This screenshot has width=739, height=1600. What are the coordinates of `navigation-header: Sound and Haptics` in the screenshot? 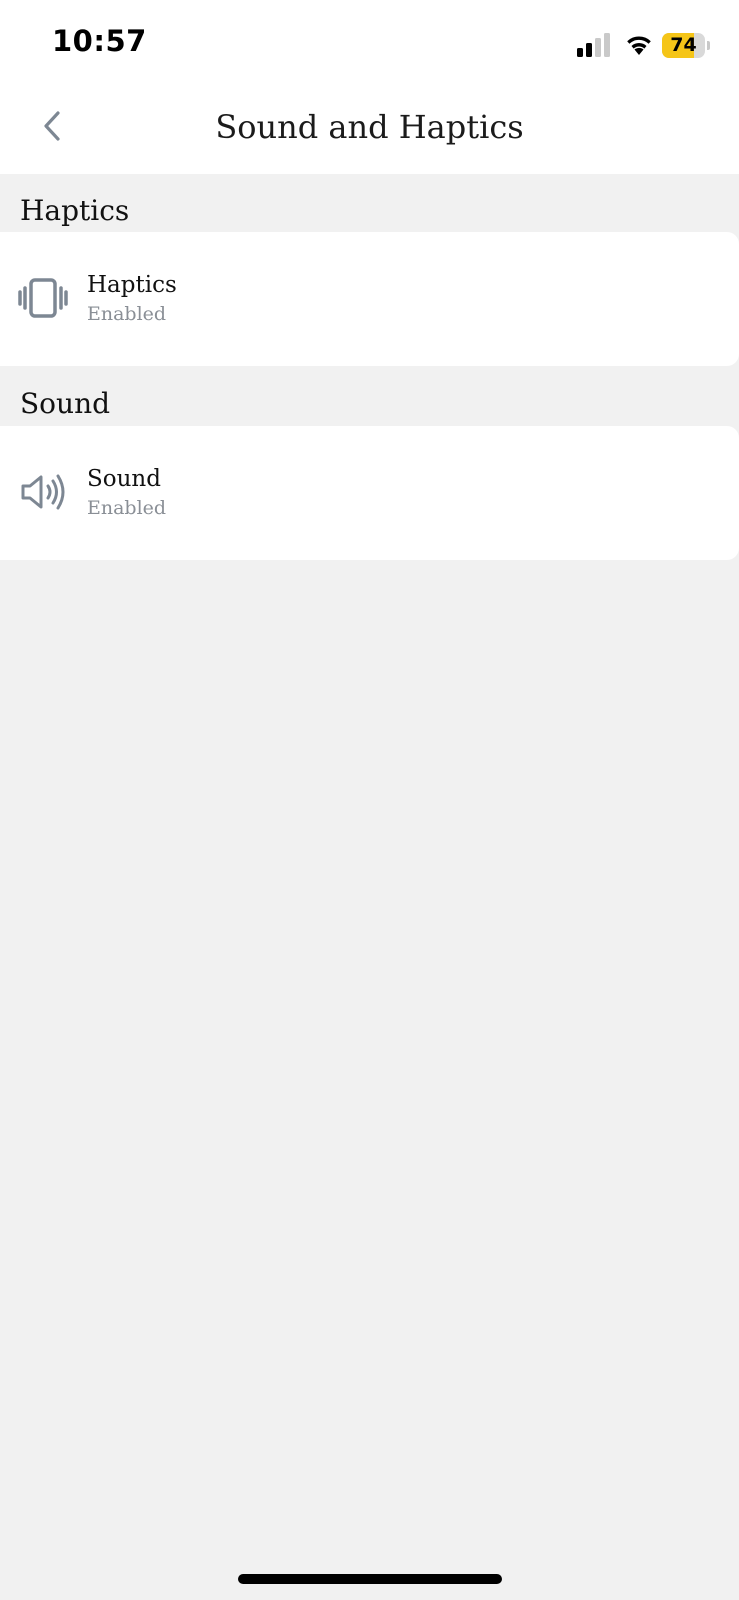 It's located at (369, 132).